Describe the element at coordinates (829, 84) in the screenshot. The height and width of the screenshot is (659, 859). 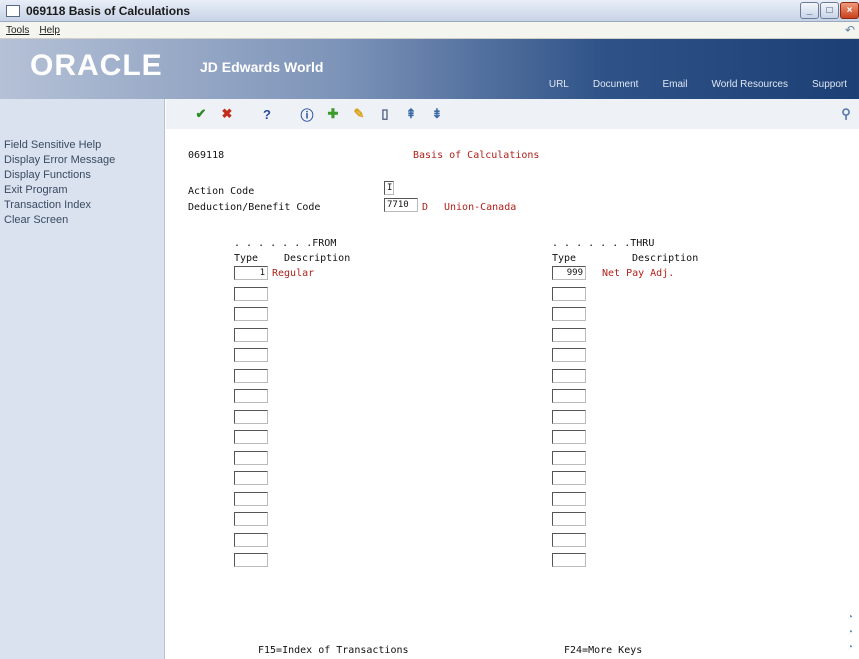
I see `banner-link-support: Support` at that location.